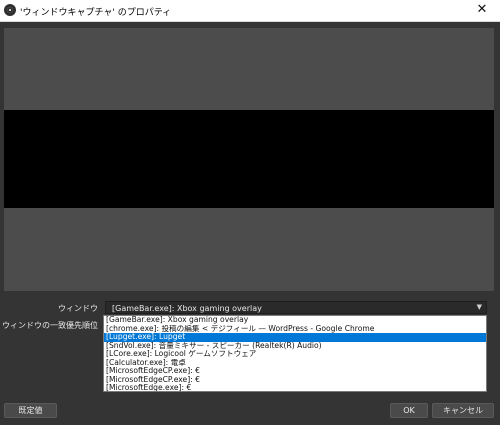 This screenshot has height=425, width=500. What do you see at coordinates (463, 410) in the screenshot?
I see `cancel-button: キャンセル` at bounding box center [463, 410].